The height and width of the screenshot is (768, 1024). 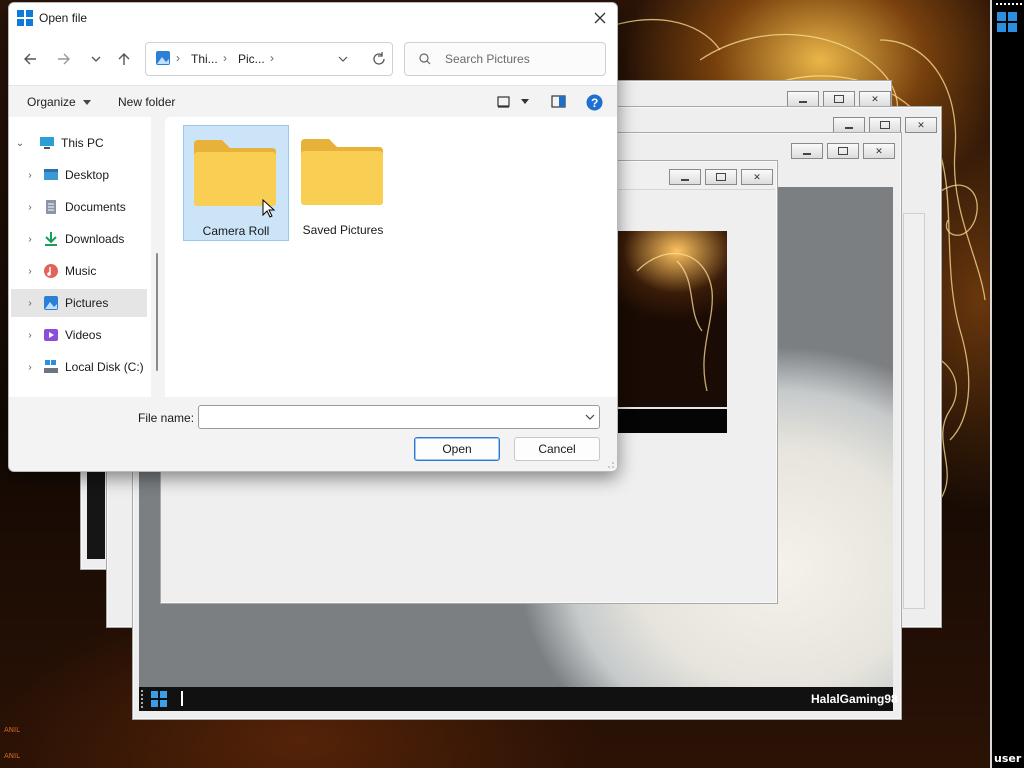 I want to click on tree-item-videos: › Videos, so click(x=79, y=335).